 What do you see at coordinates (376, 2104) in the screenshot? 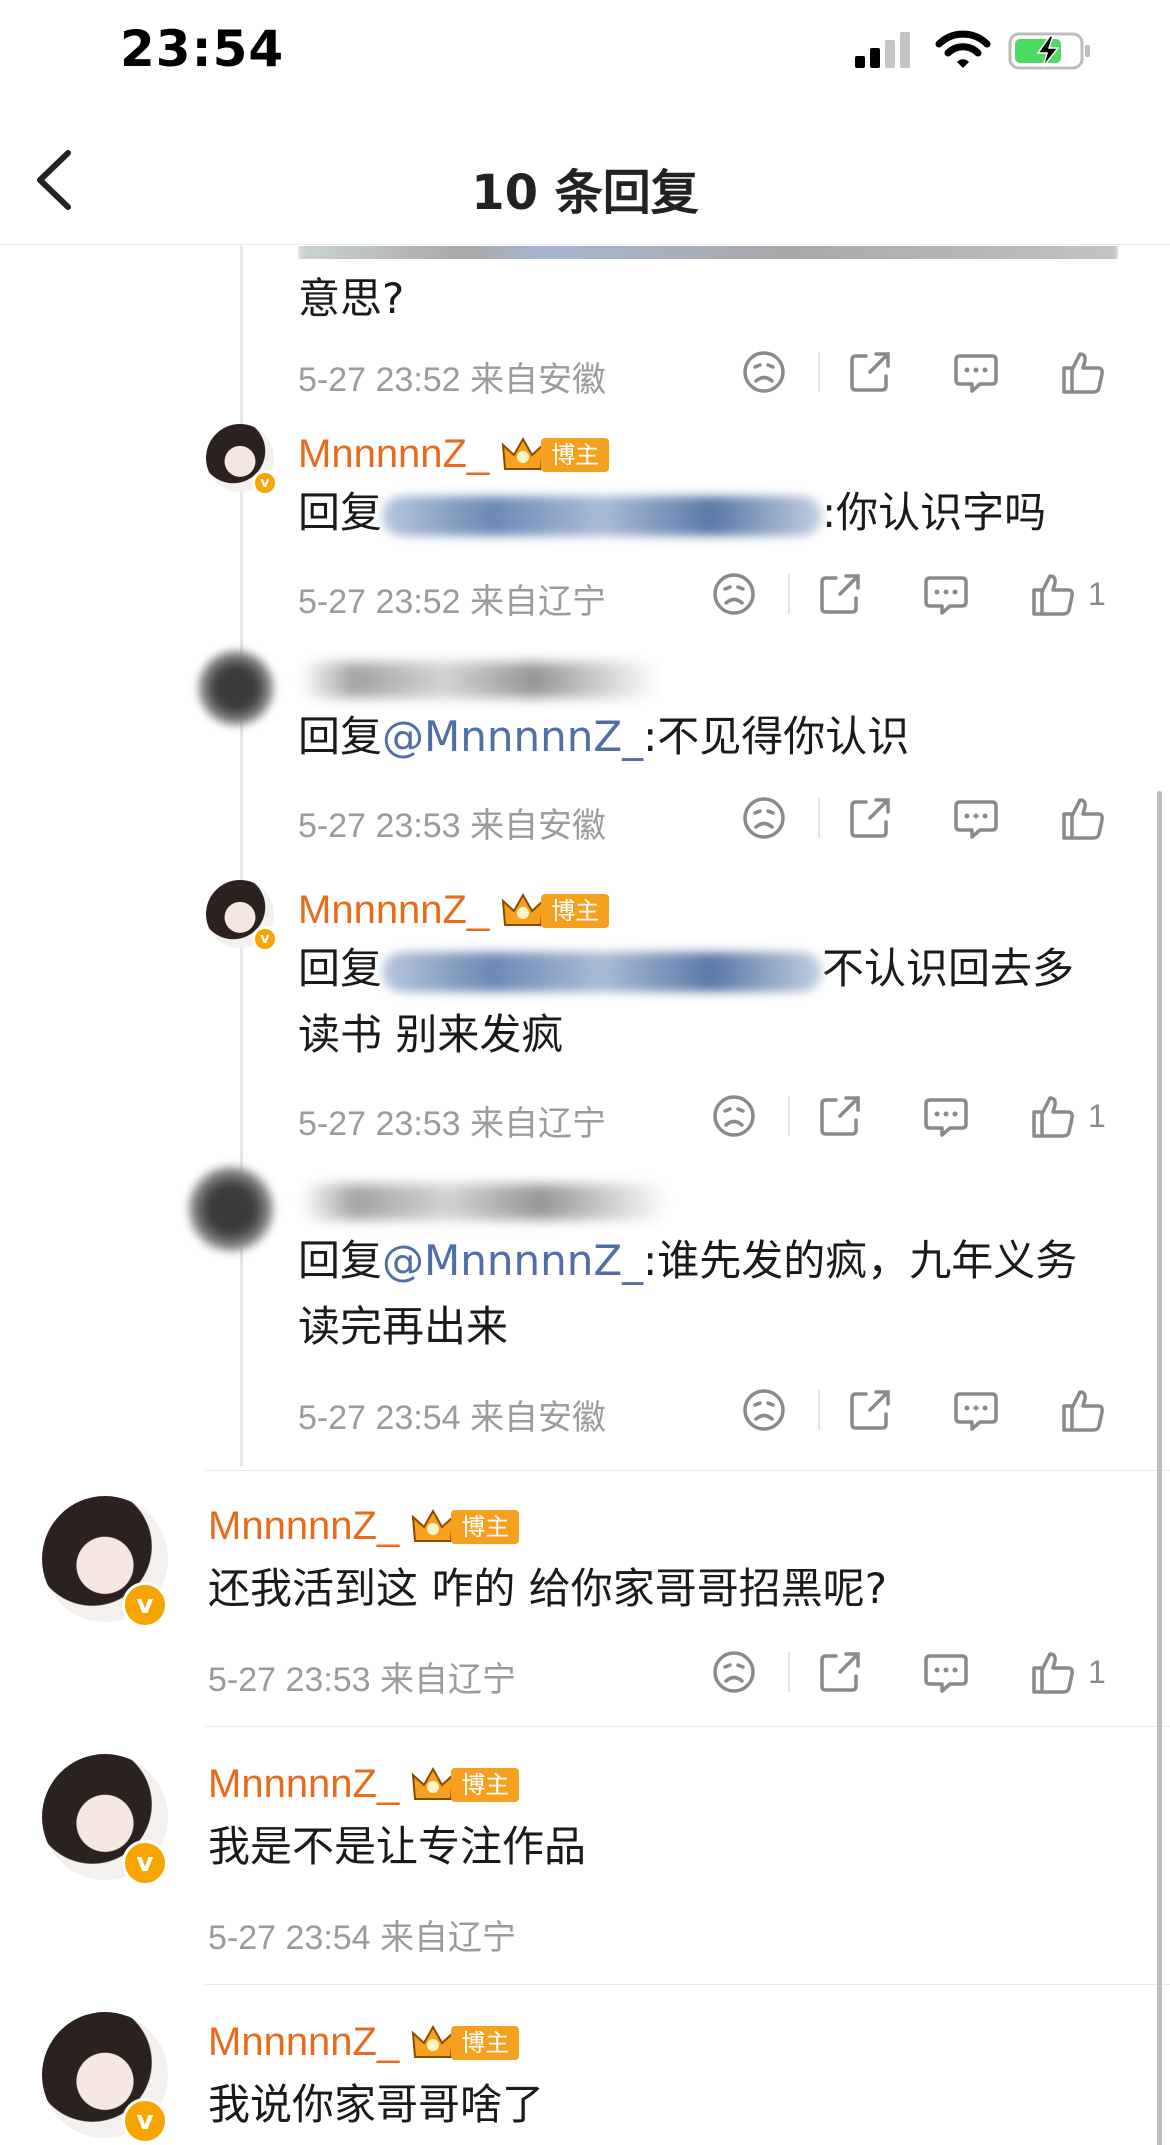
I see `comment-text: 我说你家哥哥啥了` at bounding box center [376, 2104].